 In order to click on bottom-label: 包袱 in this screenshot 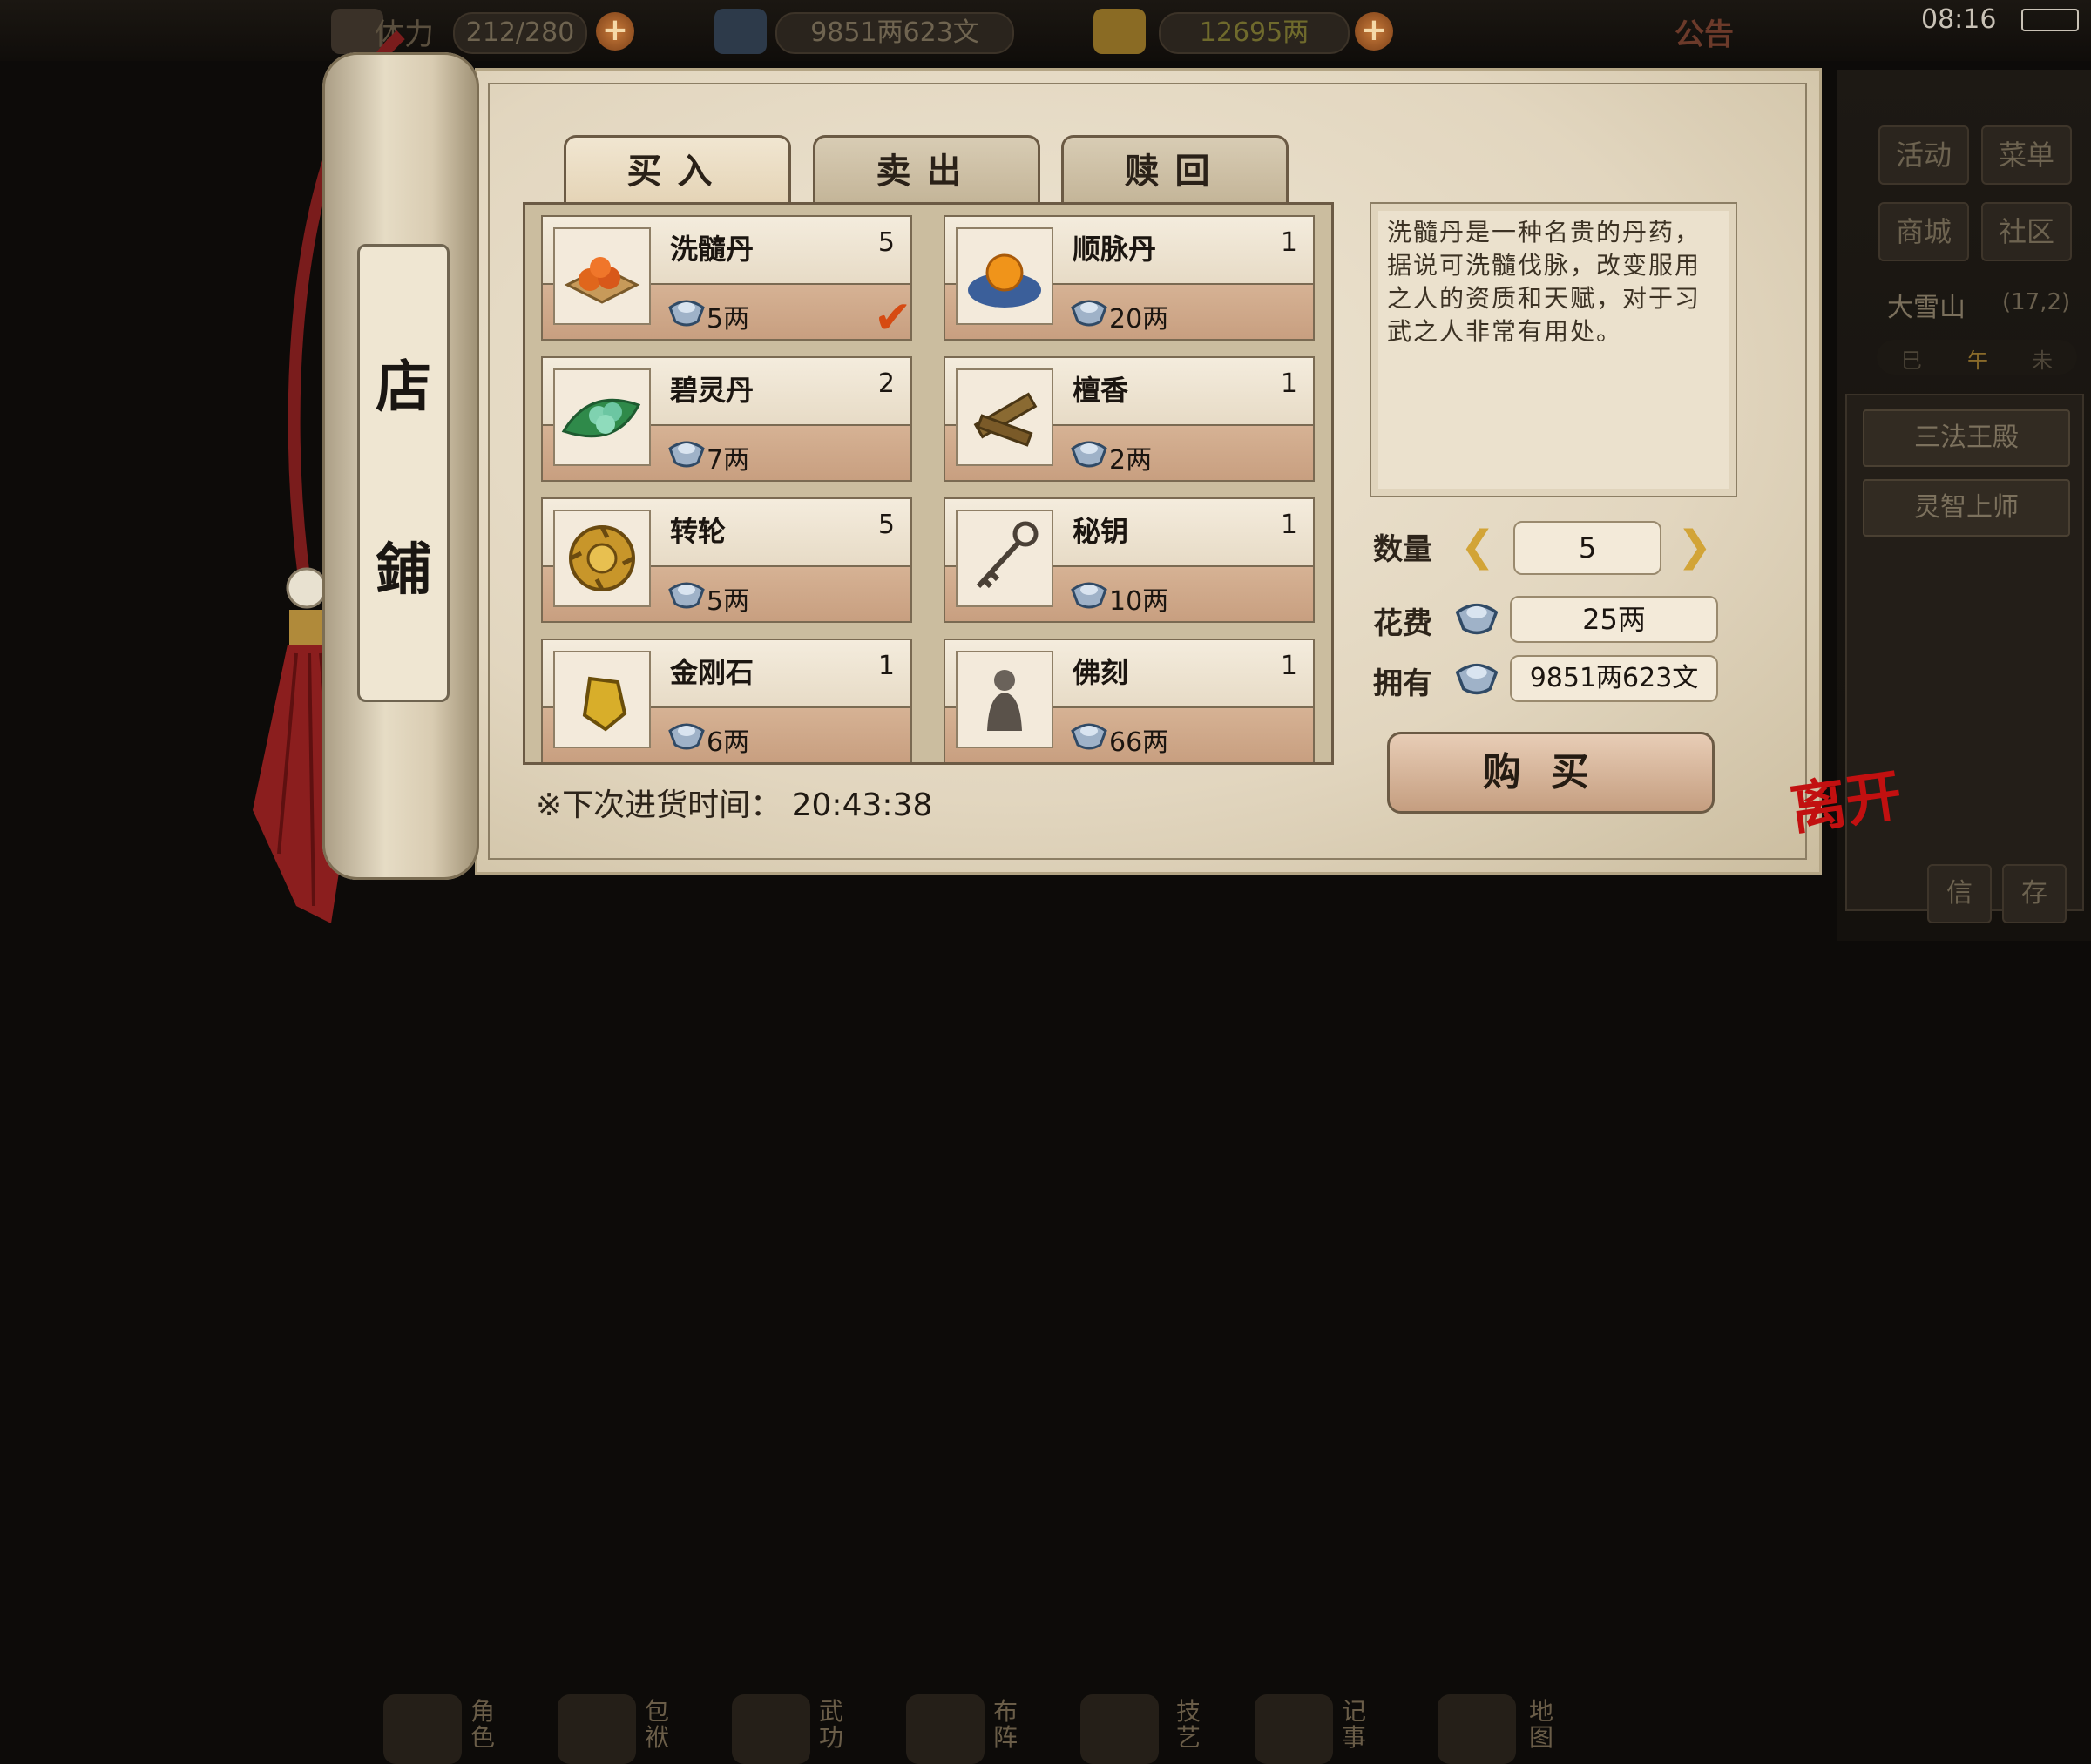, I will do `click(659, 1725)`.